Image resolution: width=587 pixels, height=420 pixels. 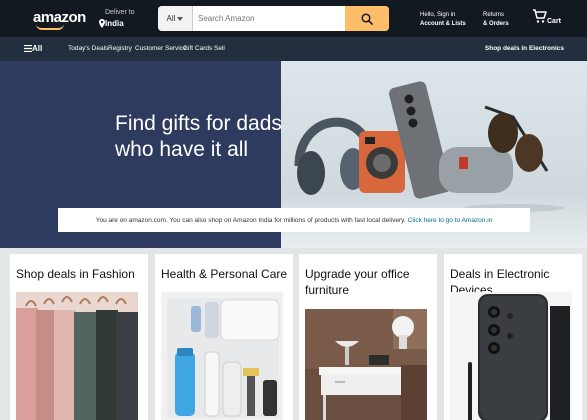 I want to click on search-bar: All, so click(x=273, y=18).